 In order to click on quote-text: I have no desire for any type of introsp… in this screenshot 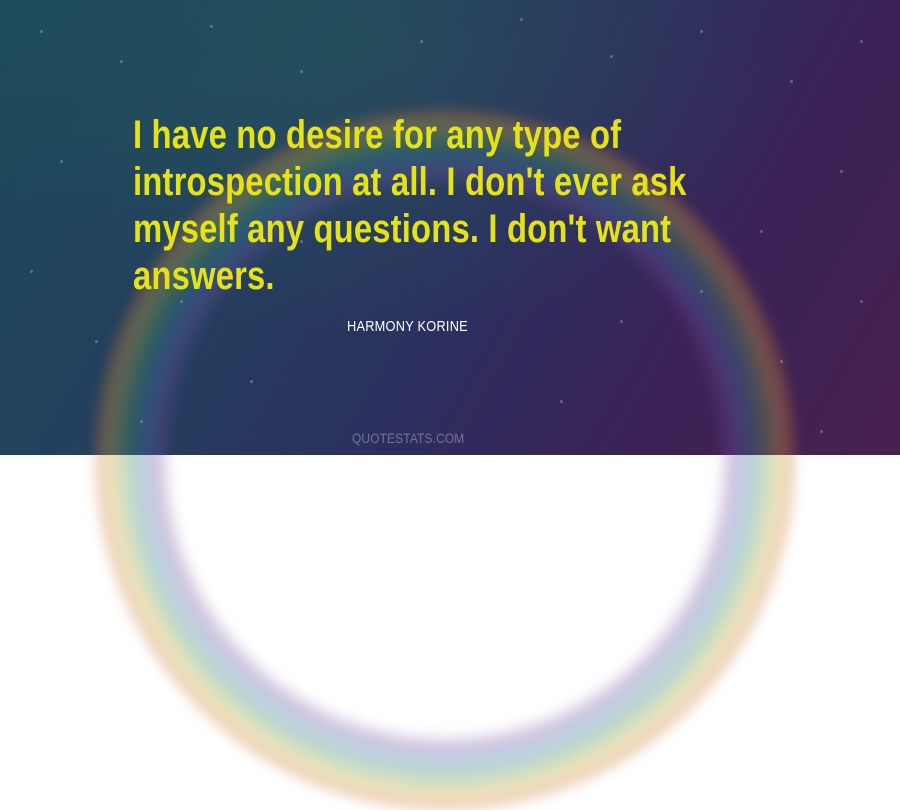, I will do `click(410, 205)`.